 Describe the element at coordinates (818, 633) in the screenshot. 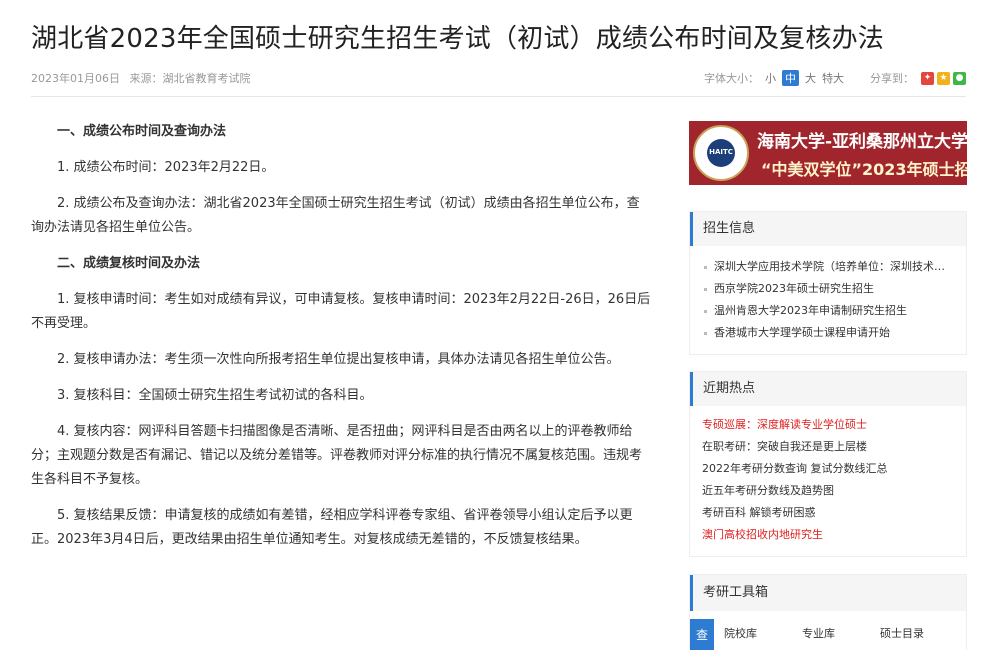

I see `tool-major-library: 专业库` at that location.